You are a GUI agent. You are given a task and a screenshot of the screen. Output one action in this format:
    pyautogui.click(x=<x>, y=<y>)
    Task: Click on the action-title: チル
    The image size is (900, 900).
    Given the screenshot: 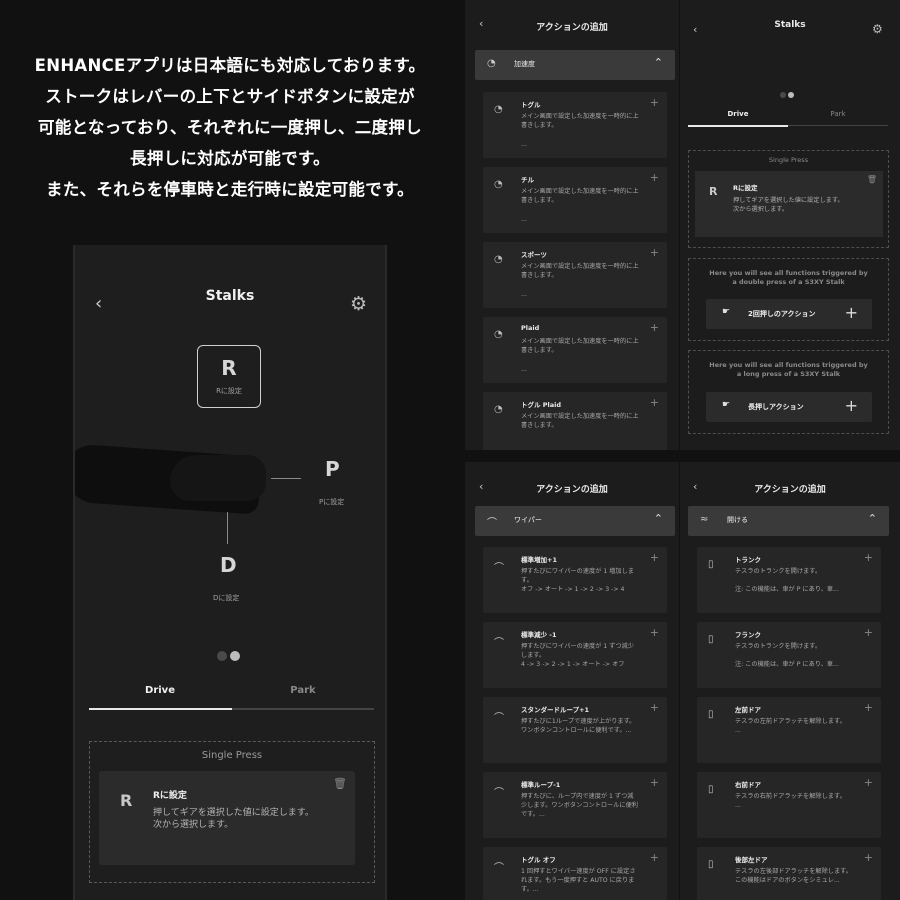 What is the action you would take?
    pyautogui.click(x=527, y=180)
    